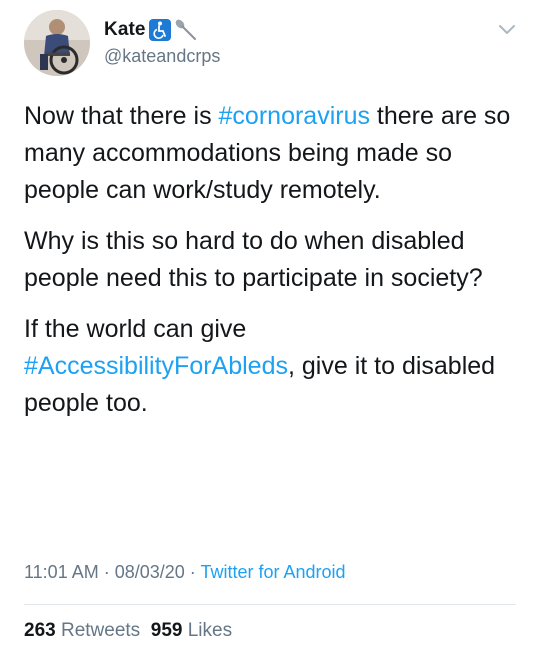  Describe the element at coordinates (507, 29) in the screenshot. I see `chevron-down-icon` at that location.